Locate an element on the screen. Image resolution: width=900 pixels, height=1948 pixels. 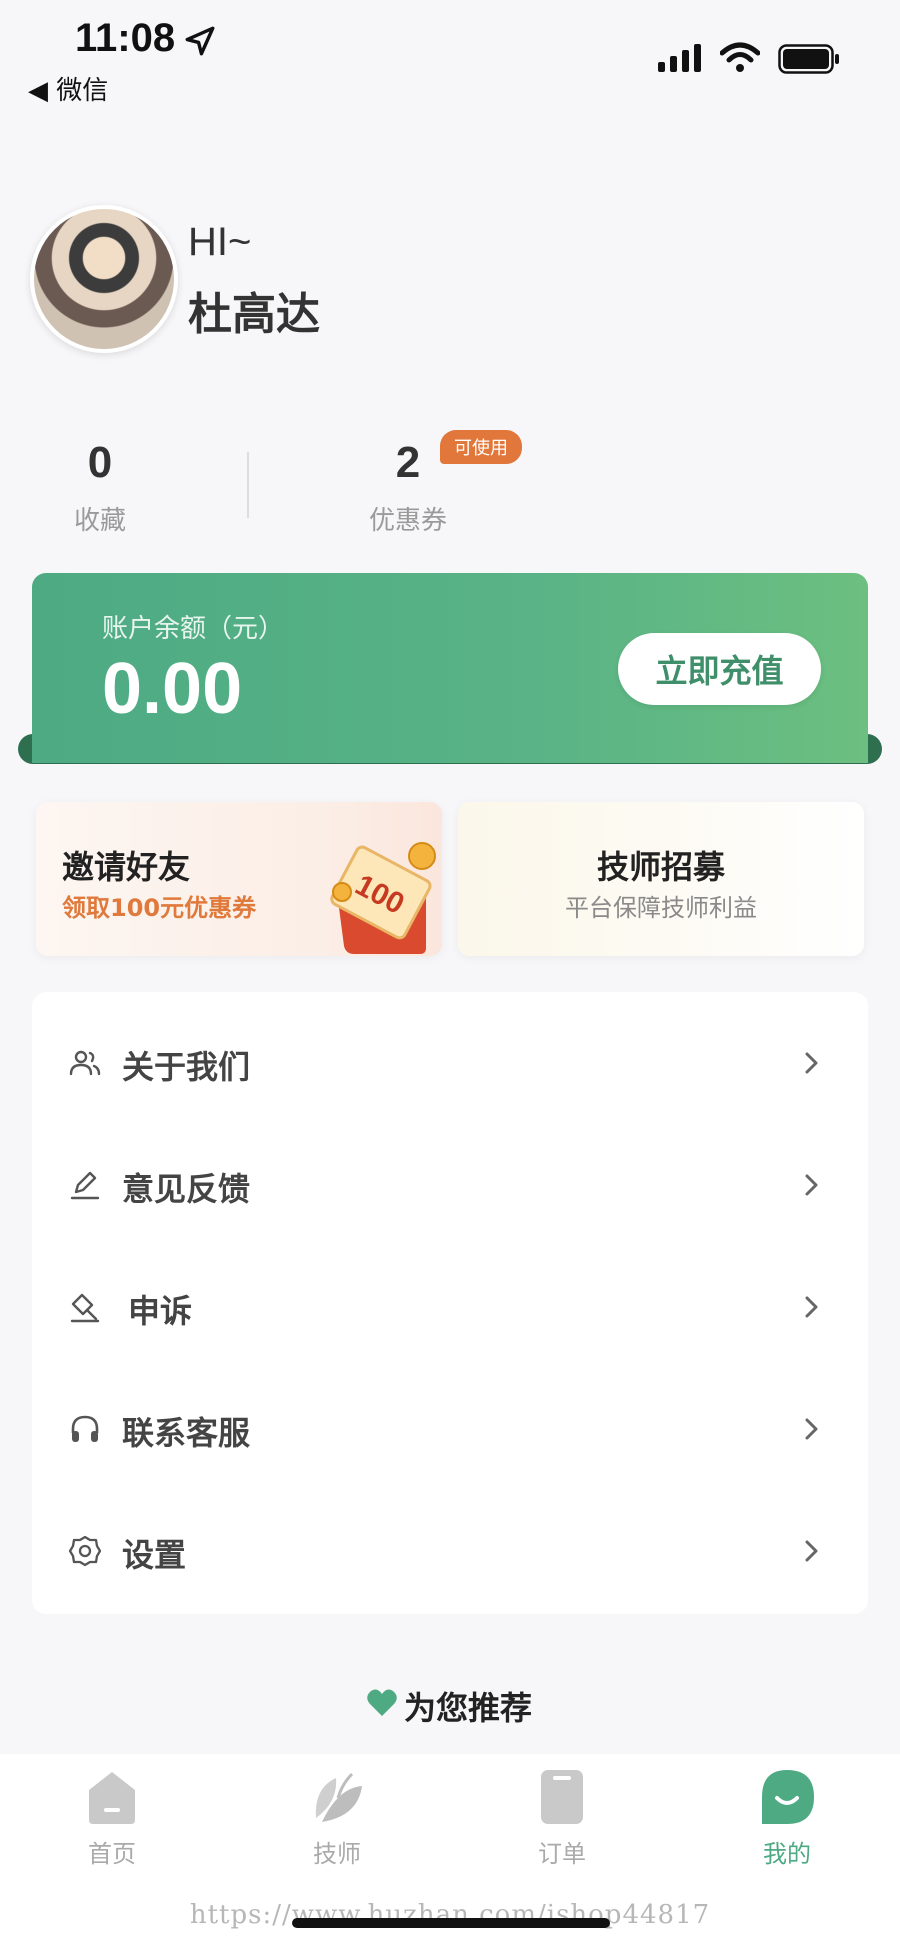
tab-label: 技师 is located at coordinates (337, 1854).